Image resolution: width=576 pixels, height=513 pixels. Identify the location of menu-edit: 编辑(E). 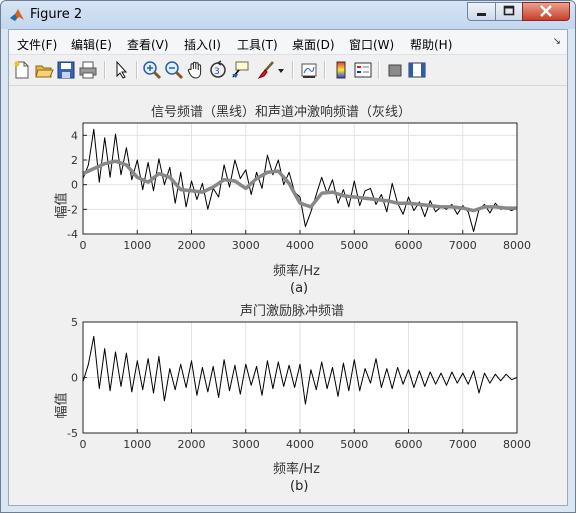
(91, 44).